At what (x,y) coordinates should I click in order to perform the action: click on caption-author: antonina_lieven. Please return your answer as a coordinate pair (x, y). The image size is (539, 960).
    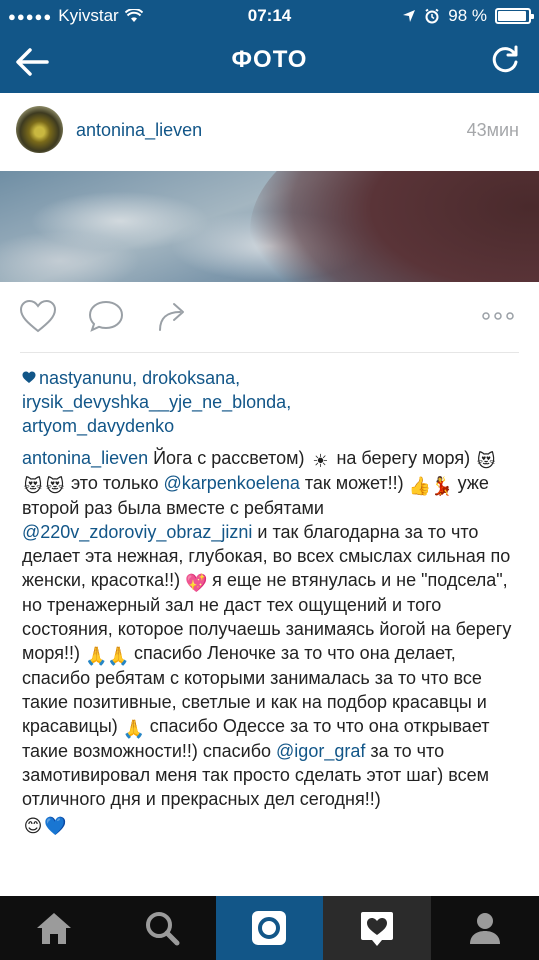
    Looking at the image, I should click on (85, 458).